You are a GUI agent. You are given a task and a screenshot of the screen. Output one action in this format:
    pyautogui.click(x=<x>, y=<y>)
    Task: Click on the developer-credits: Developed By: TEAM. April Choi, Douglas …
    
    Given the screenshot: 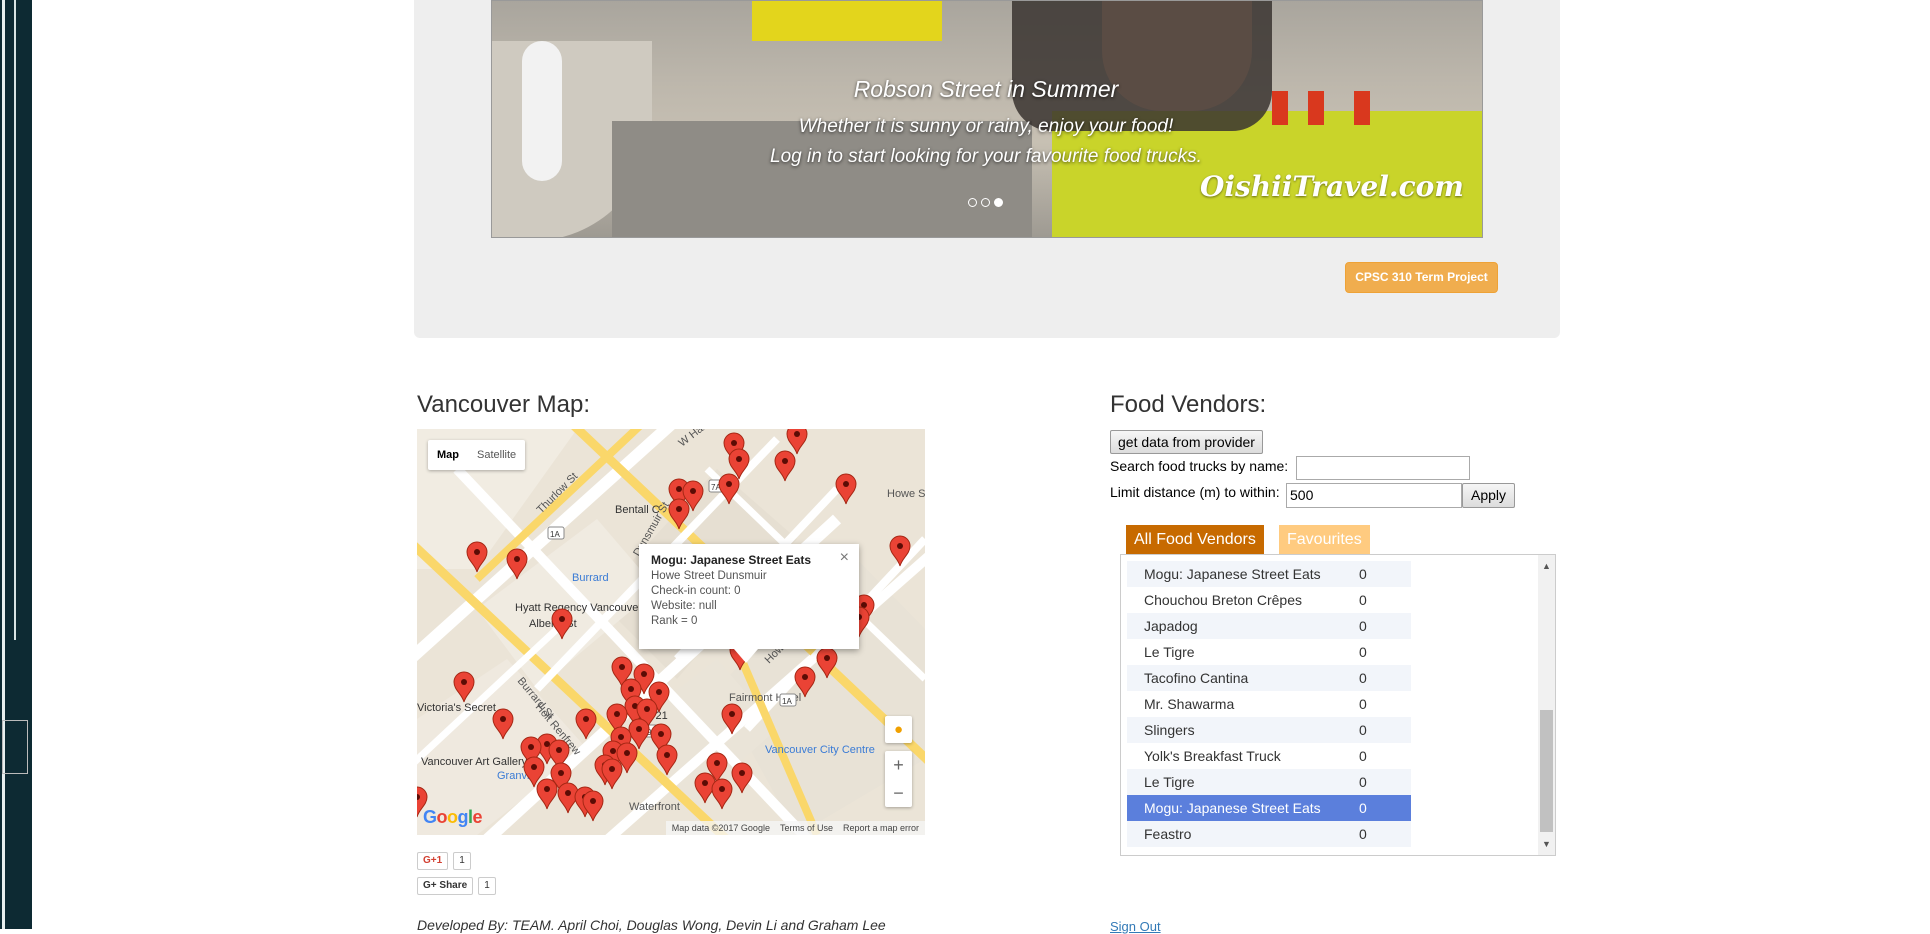 What is the action you would take?
    pyautogui.click(x=651, y=925)
    